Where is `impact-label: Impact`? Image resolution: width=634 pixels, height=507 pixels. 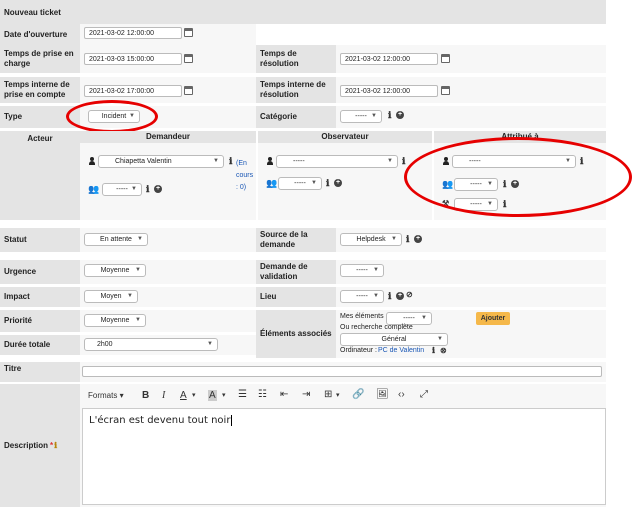 impact-label: Impact is located at coordinates (40, 297).